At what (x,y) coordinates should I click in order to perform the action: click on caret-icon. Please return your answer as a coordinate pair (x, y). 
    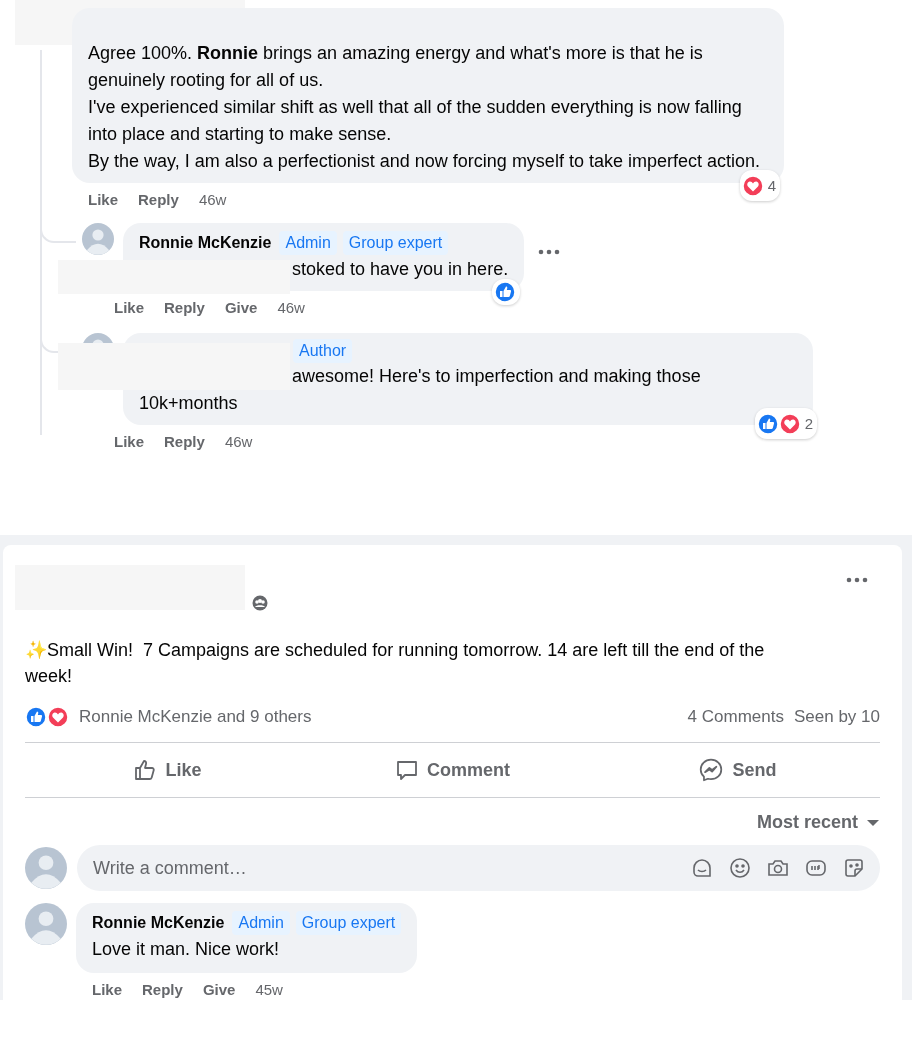
    Looking at the image, I should click on (873, 822).